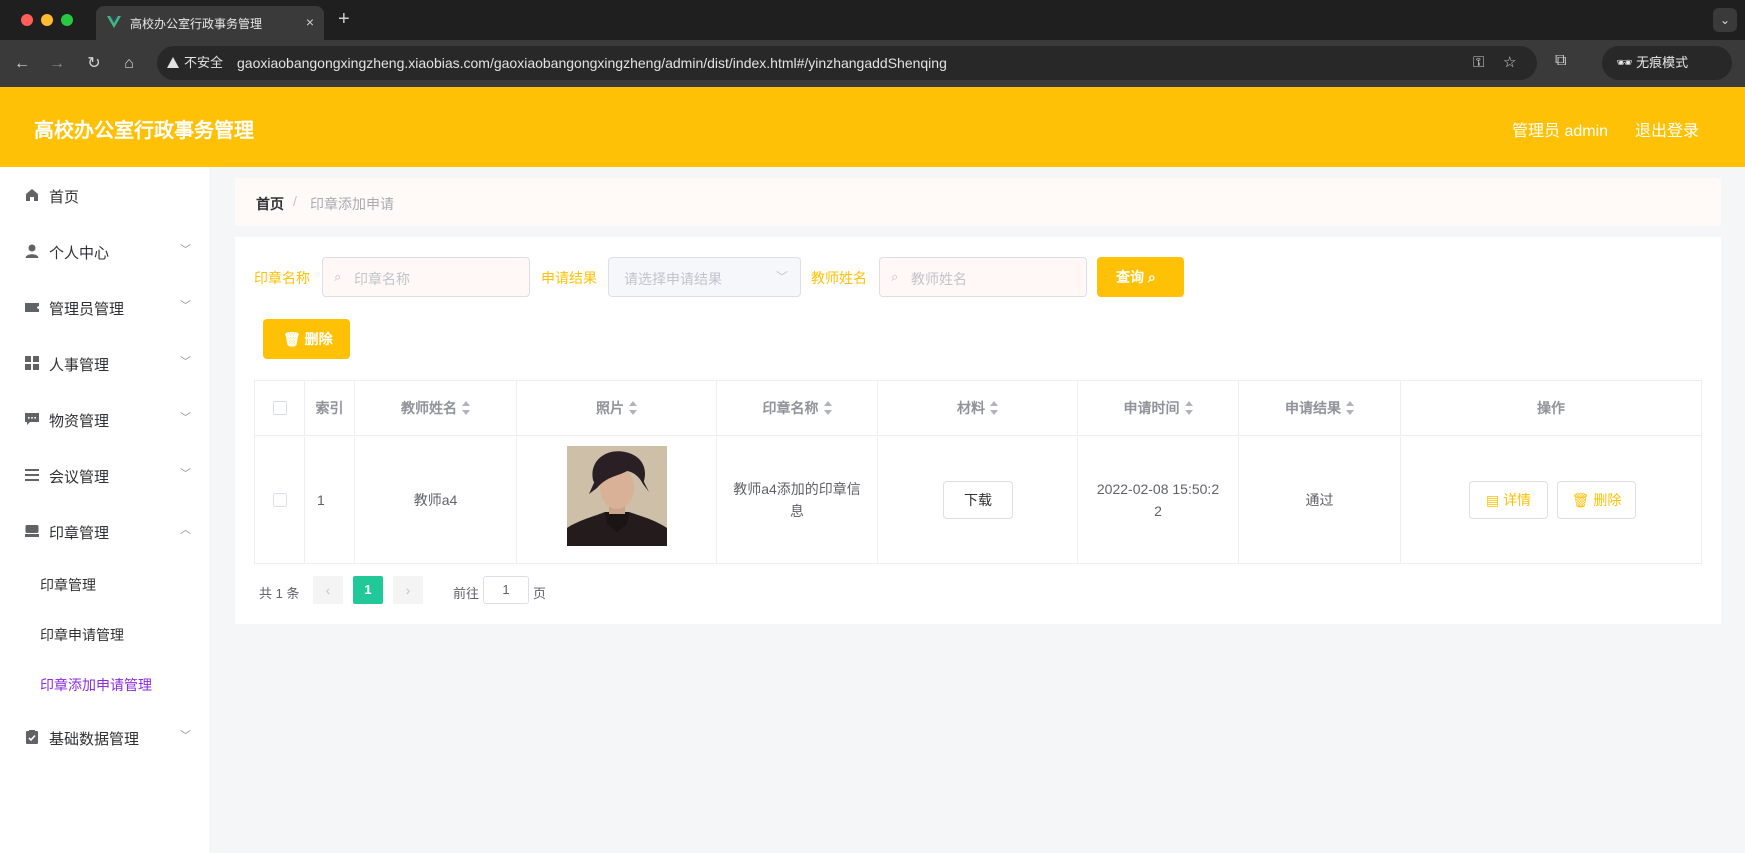 The image size is (1745, 853). I want to click on incognito-badge: 🕶 无痕模式, so click(1667, 63).